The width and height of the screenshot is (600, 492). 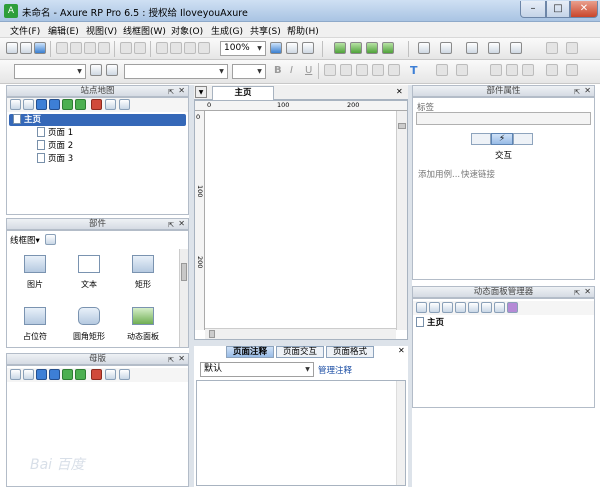 What do you see at coordinates (486, 307) in the screenshot?
I see `delete-state-icon` at bounding box center [486, 307].